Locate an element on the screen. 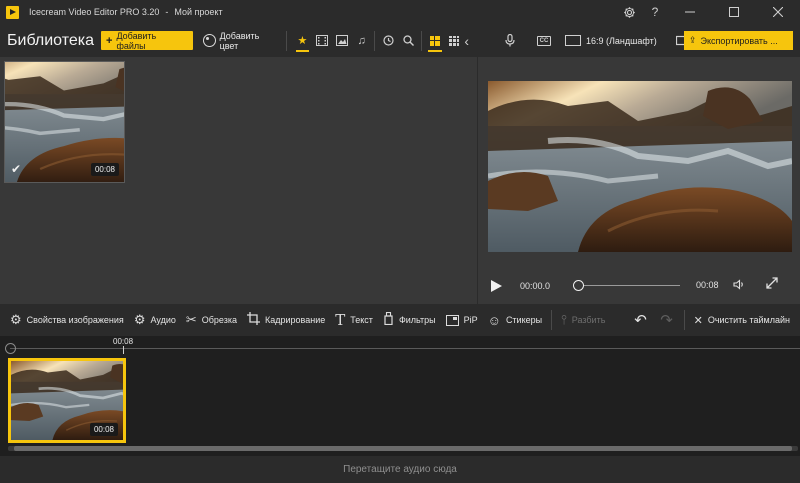 This screenshot has width=800, height=483. gear-icon: ⚙ is located at coordinates (16, 319).